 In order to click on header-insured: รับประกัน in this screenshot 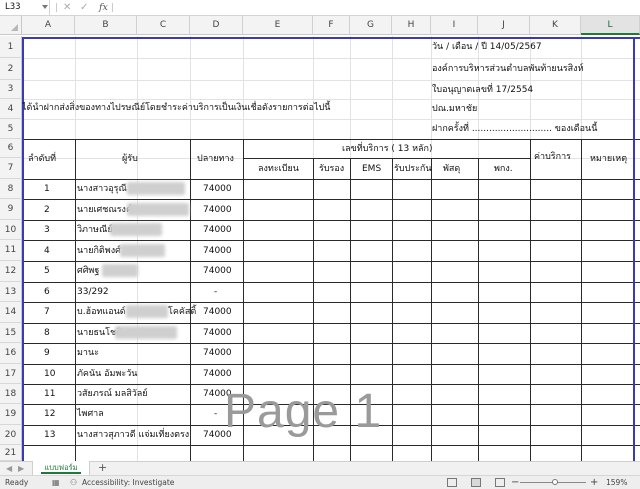, I will do `click(413, 169)`.